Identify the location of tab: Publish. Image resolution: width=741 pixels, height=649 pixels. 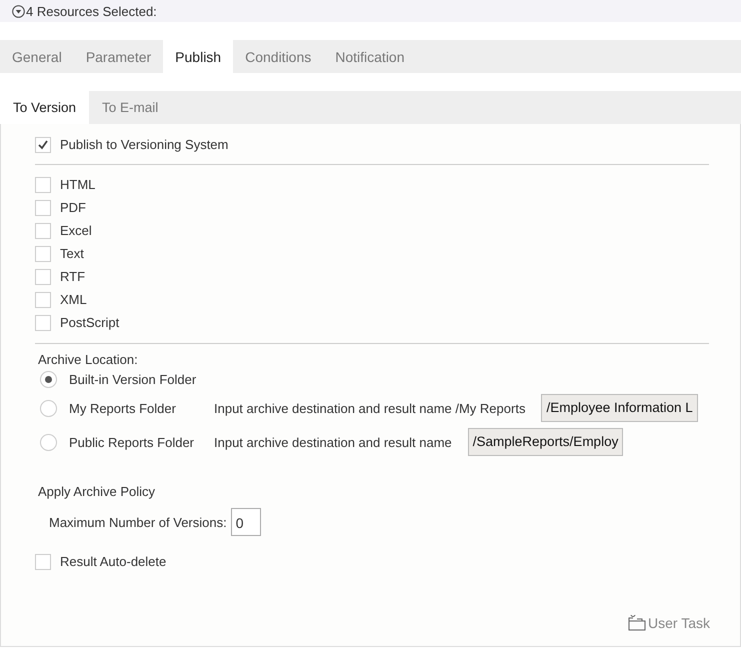
(198, 56).